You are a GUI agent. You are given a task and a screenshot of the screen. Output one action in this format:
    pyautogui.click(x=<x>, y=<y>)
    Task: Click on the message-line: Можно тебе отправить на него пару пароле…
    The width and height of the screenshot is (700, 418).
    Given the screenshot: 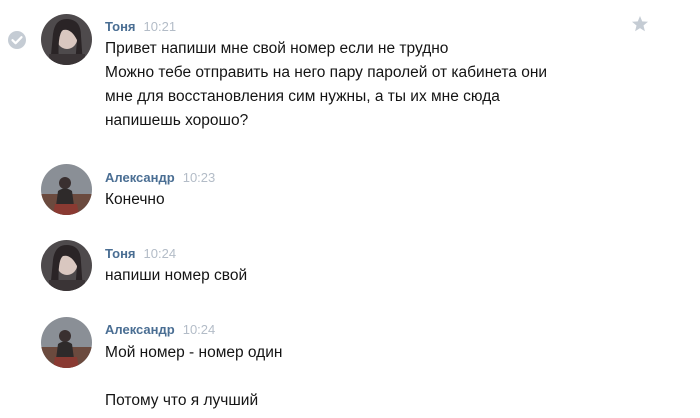 What is the action you would take?
    pyautogui.click(x=326, y=72)
    